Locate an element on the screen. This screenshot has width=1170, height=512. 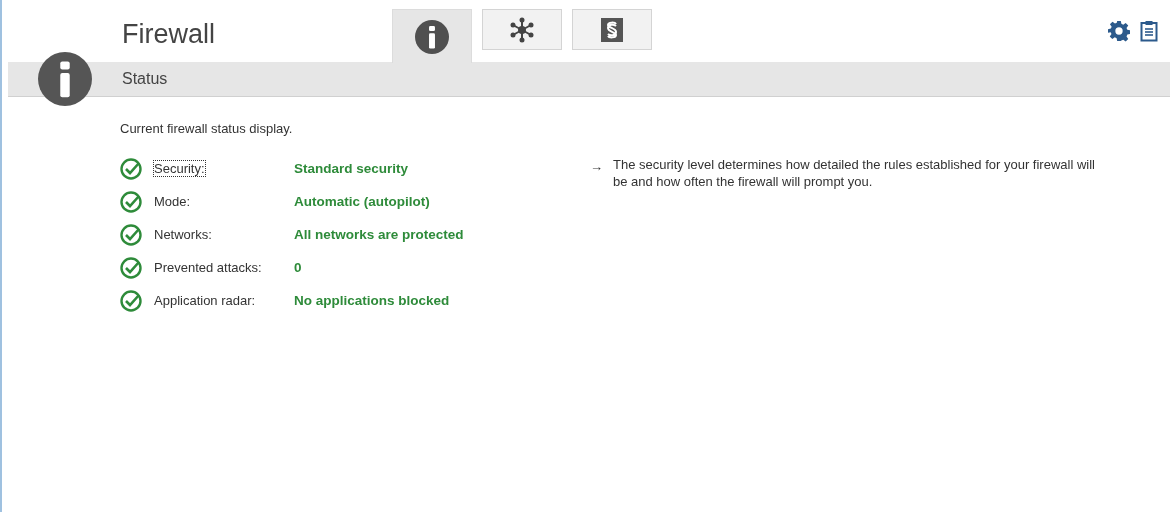
status-label: Application radar: is located at coordinates (205, 301).